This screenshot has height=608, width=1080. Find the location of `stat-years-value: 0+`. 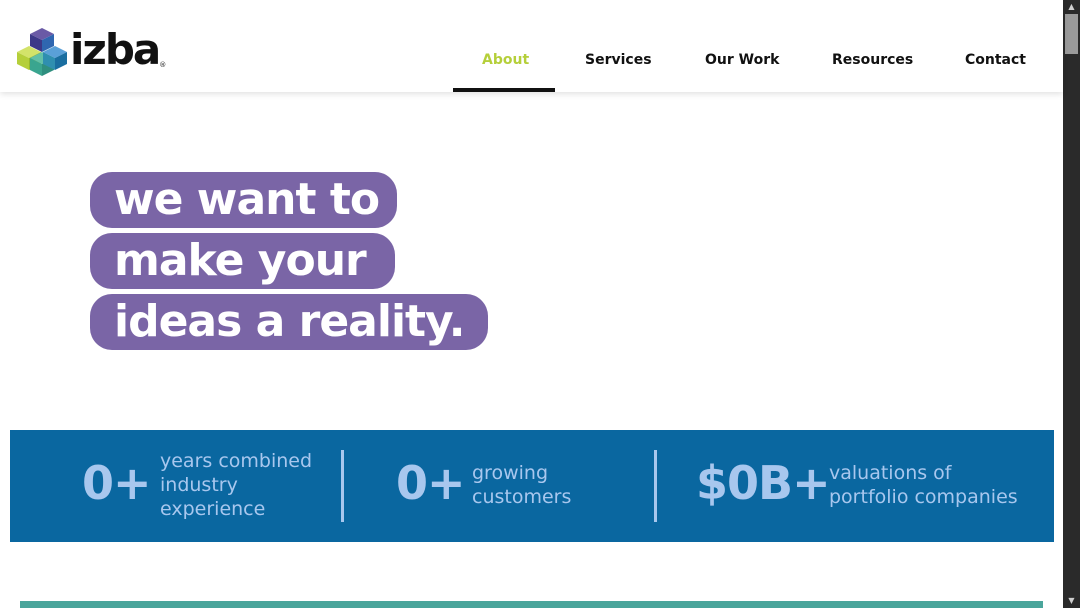

stat-years-value: 0+ is located at coordinates (117, 483).